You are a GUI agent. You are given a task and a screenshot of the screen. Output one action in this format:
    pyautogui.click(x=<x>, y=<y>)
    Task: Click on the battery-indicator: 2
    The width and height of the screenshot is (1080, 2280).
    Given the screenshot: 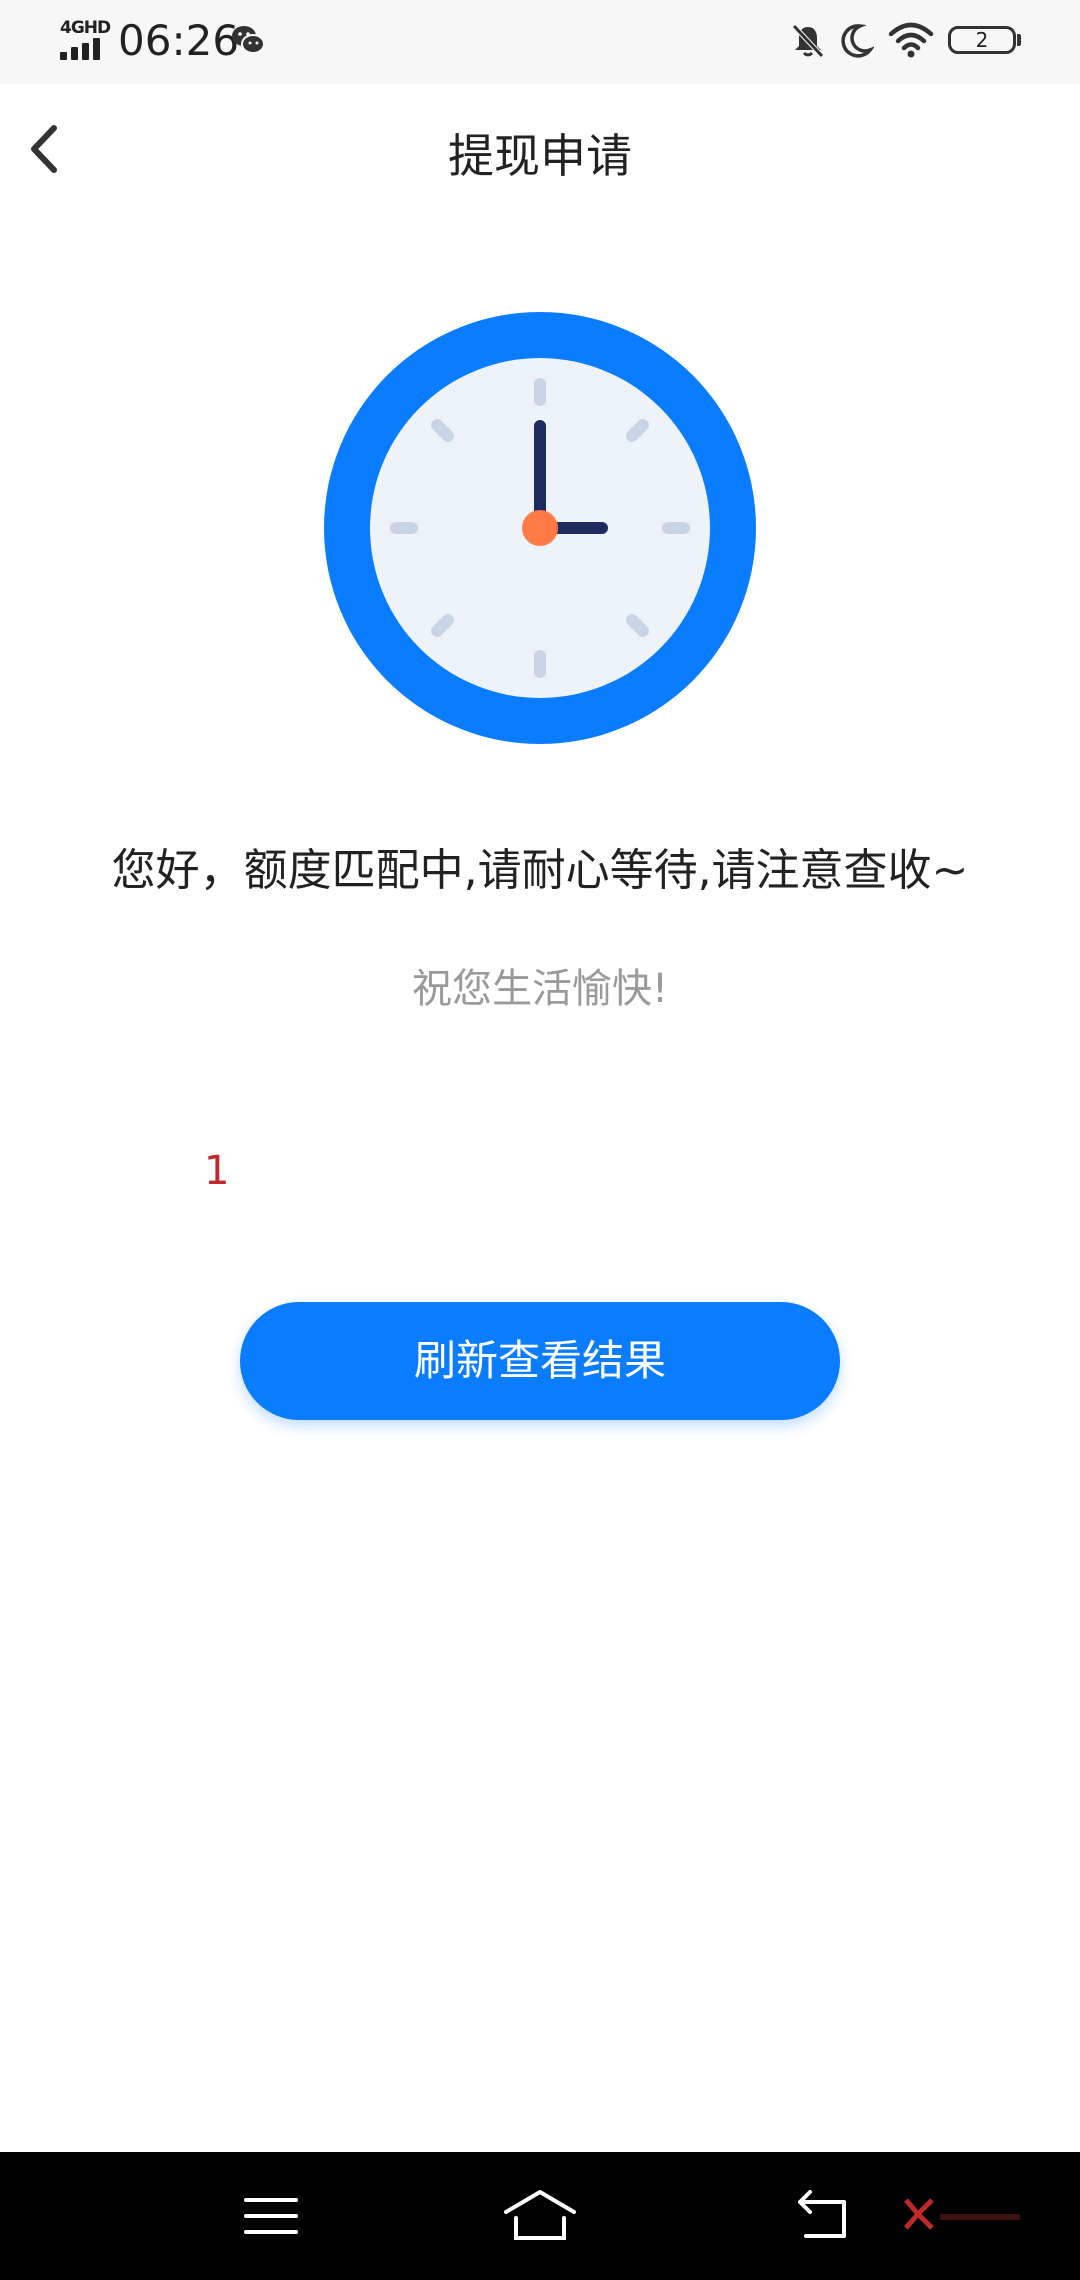 What is the action you would take?
    pyautogui.click(x=982, y=40)
    